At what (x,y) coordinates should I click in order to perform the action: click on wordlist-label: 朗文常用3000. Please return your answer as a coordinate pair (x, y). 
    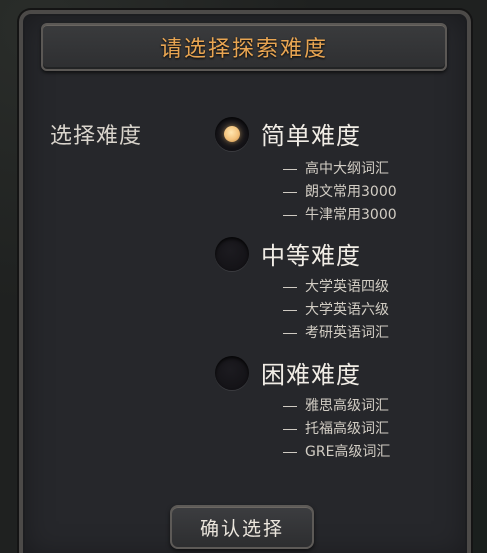
    Looking at the image, I should click on (351, 192).